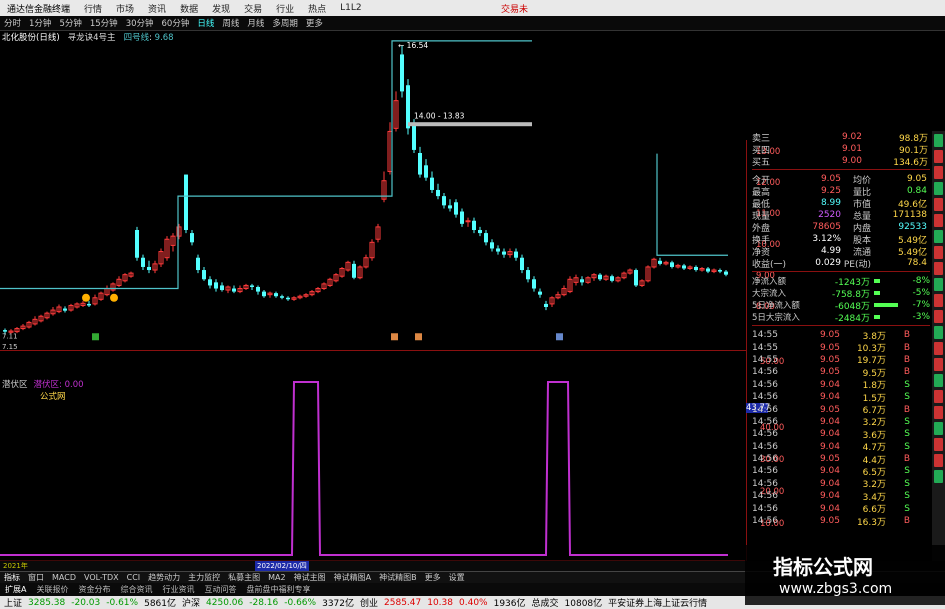 The image size is (945, 609). Describe the element at coordinates (12, 577) in the screenshot. I see `indicator-tab: 指标` at that location.